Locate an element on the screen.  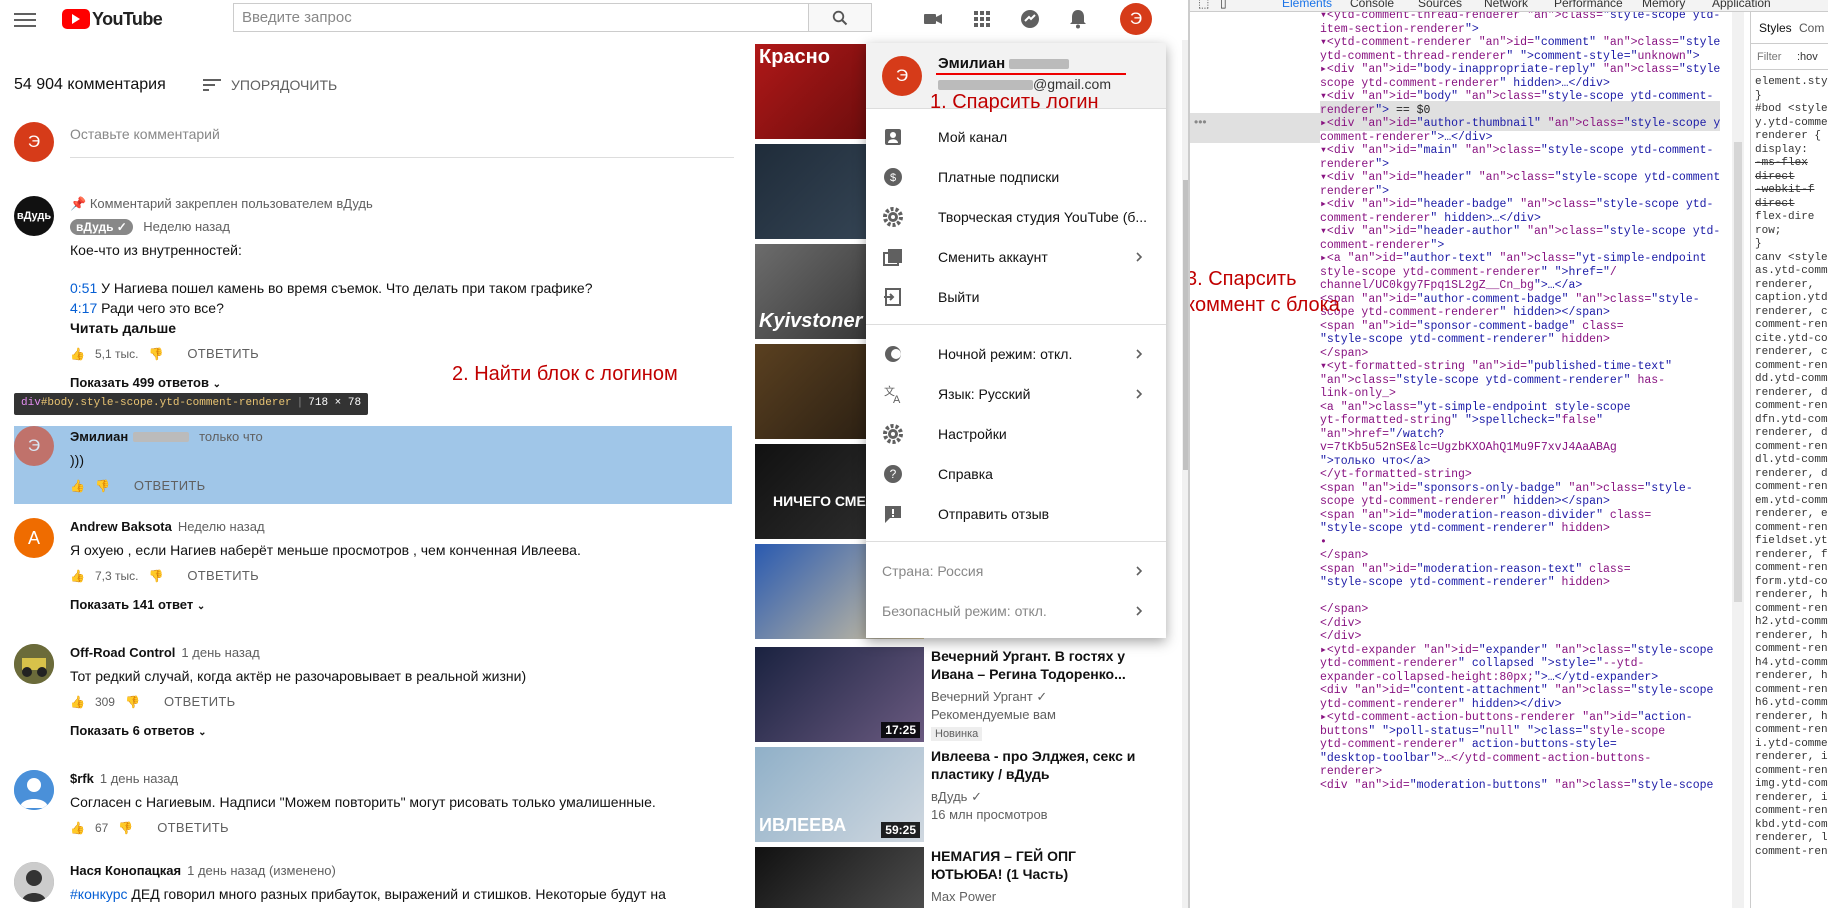
menu-item-country: Страна: Россия is located at coordinates (1016, 571).